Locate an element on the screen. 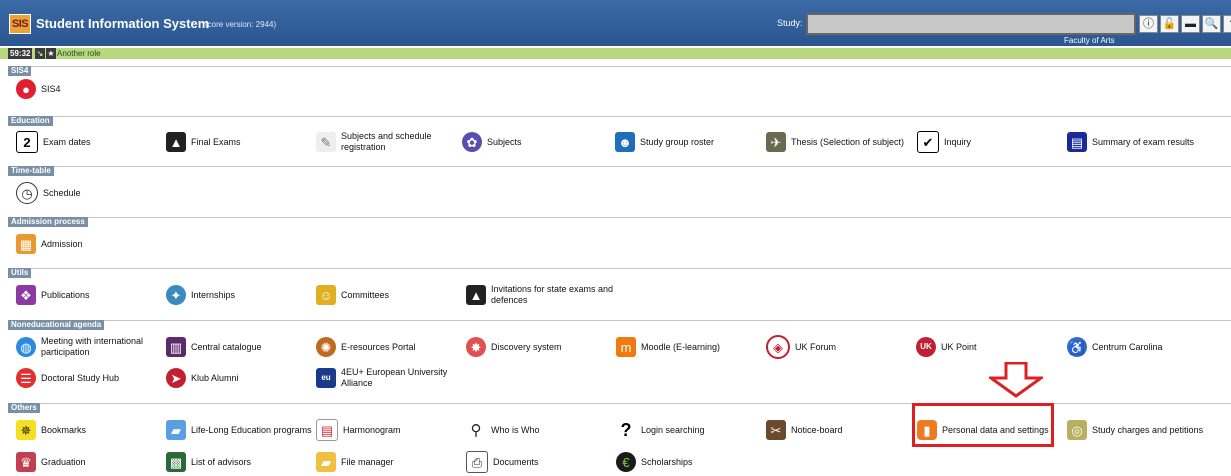 The width and height of the screenshot is (1231, 476). another-role-link: Another role is located at coordinates (79, 53).